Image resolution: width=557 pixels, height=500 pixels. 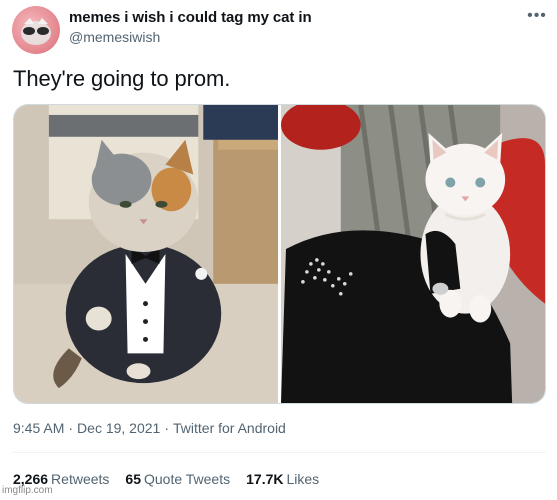 I want to click on author-display-name: memes i wish i could tag my cat in, so click(x=190, y=17).